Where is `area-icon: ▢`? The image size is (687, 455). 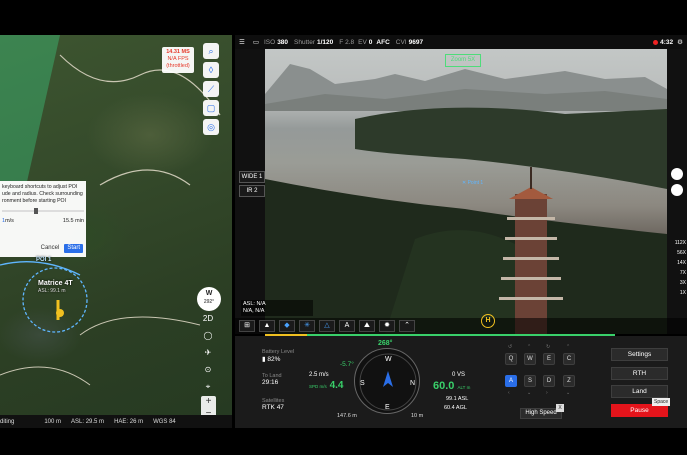 area-icon: ▢ is located at coordinates (211, 108).